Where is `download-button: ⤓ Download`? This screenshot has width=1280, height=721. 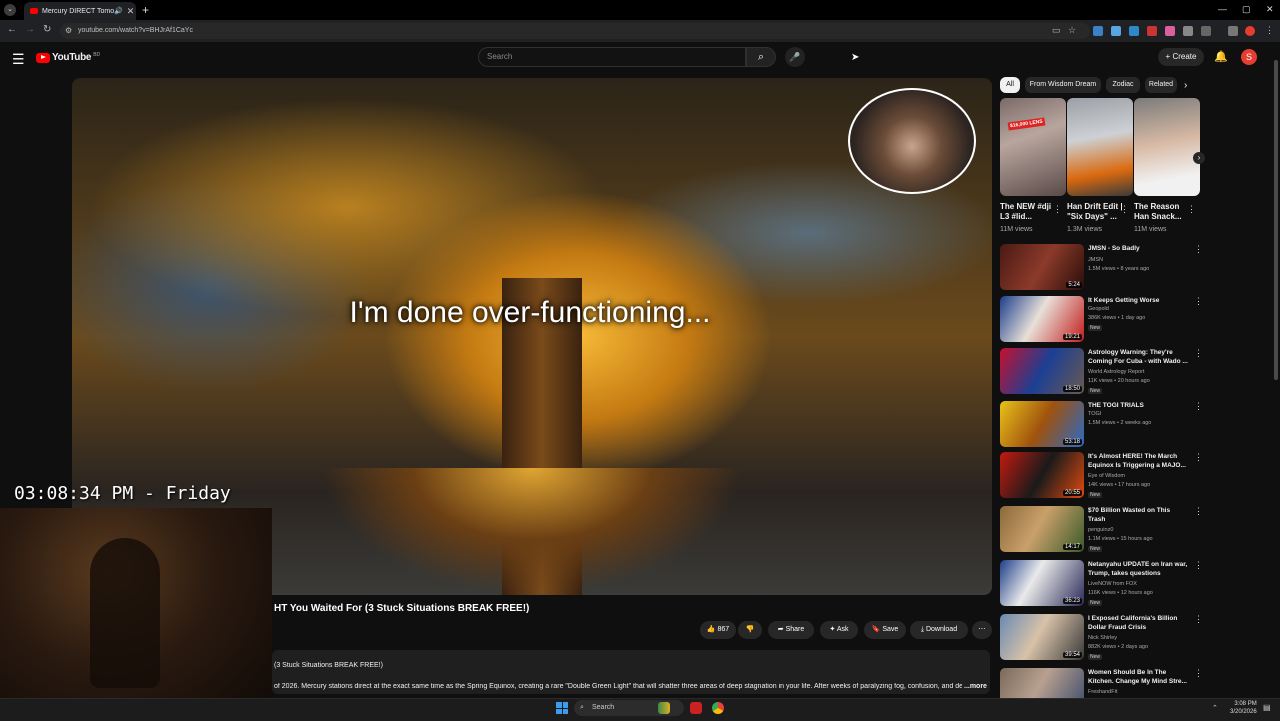
download-button: ⤓ Download is located at coordinates (939, 630).